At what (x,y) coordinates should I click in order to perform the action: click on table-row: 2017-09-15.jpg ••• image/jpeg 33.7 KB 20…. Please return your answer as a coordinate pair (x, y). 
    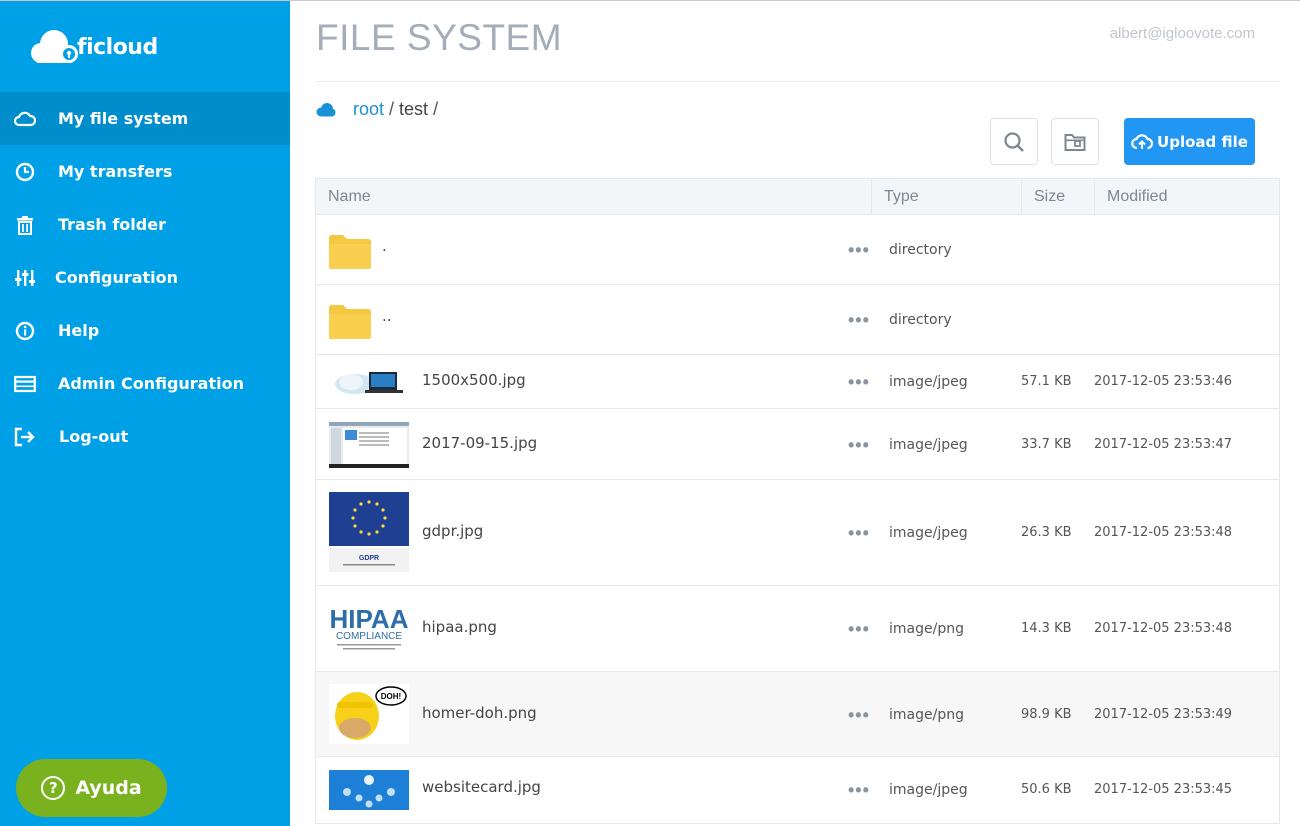
    Looking at the image, I should click on (797, 444).